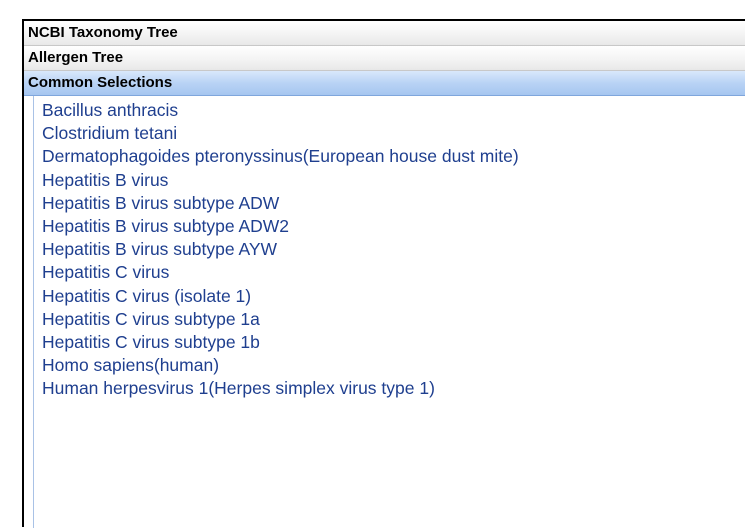 The width and height of the screenshot is (745, 528). I want to click on list-item-hepatitis-b-virus-adw2: Hepatitis B virus subtype ADW2, so click(389, 226).